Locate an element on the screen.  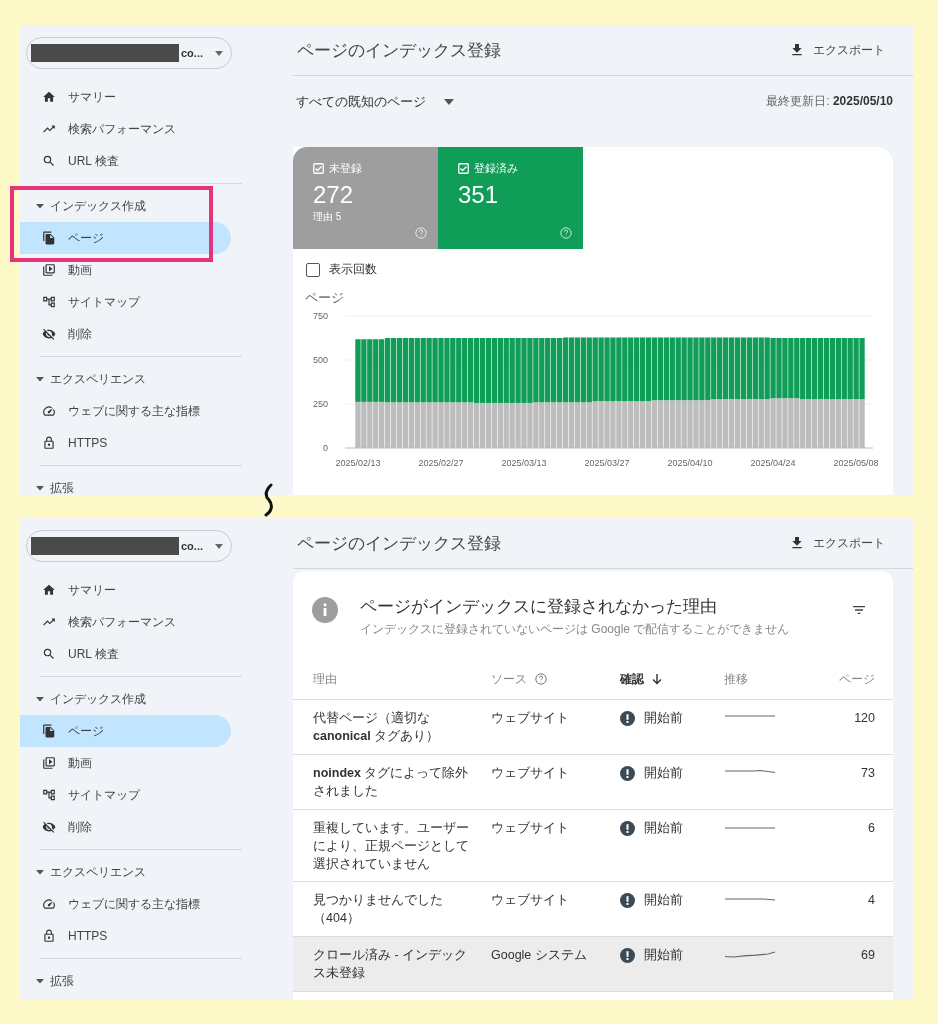
axis-label: 2025/02/27 is located at coordinates (441, 463).